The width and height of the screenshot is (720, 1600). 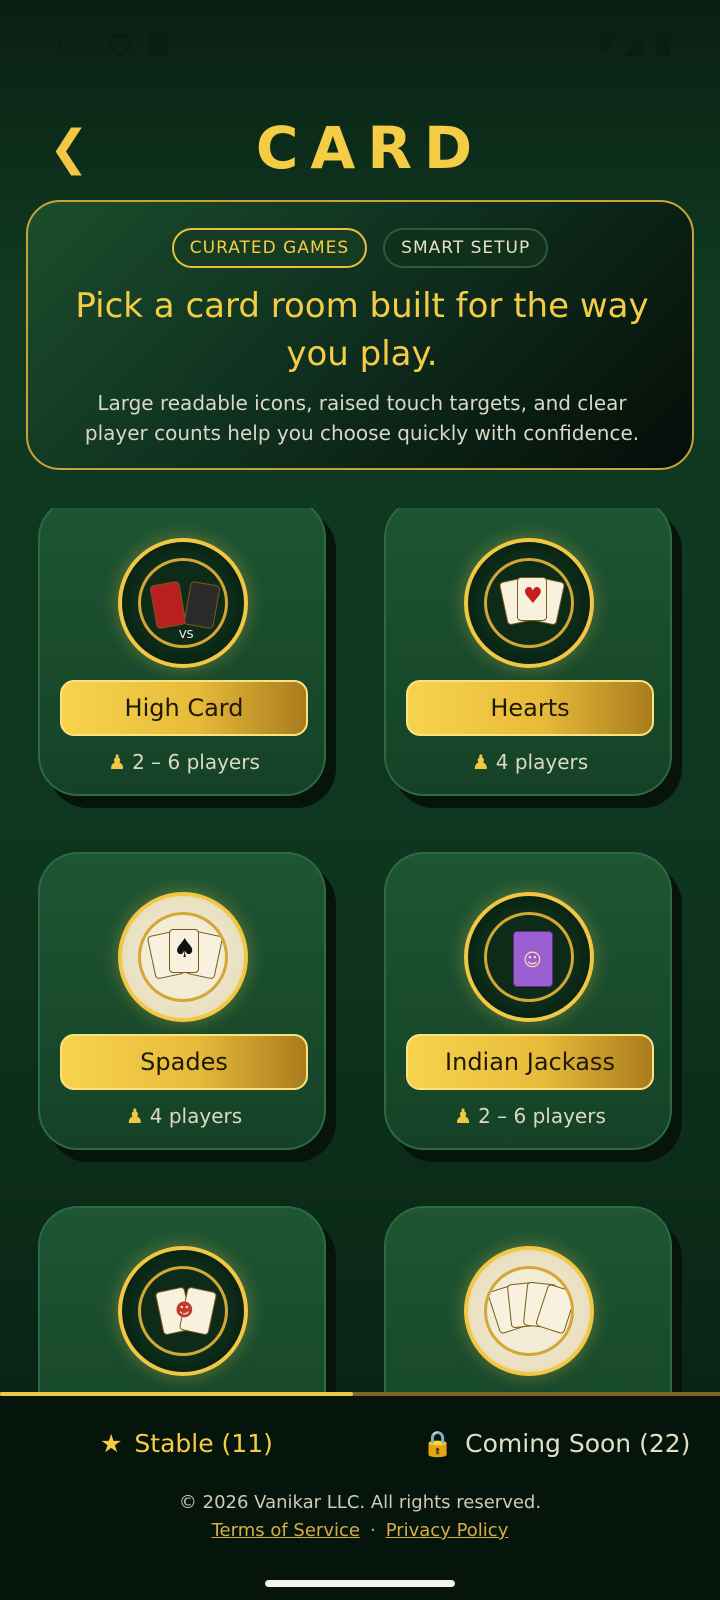 What do you see at coordinates (438, 1443) in the screenshot?
I see `lock-icon: 🔒` at bounding box center [438, 1443].